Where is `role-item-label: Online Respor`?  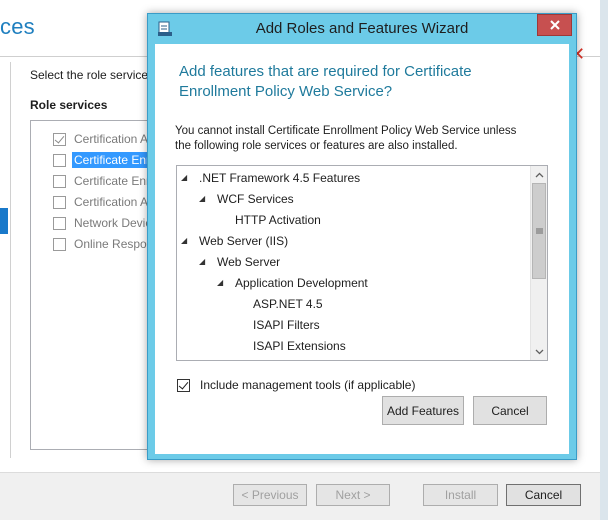 role-item-label: Online Respor is located at coordinates (112, 244).